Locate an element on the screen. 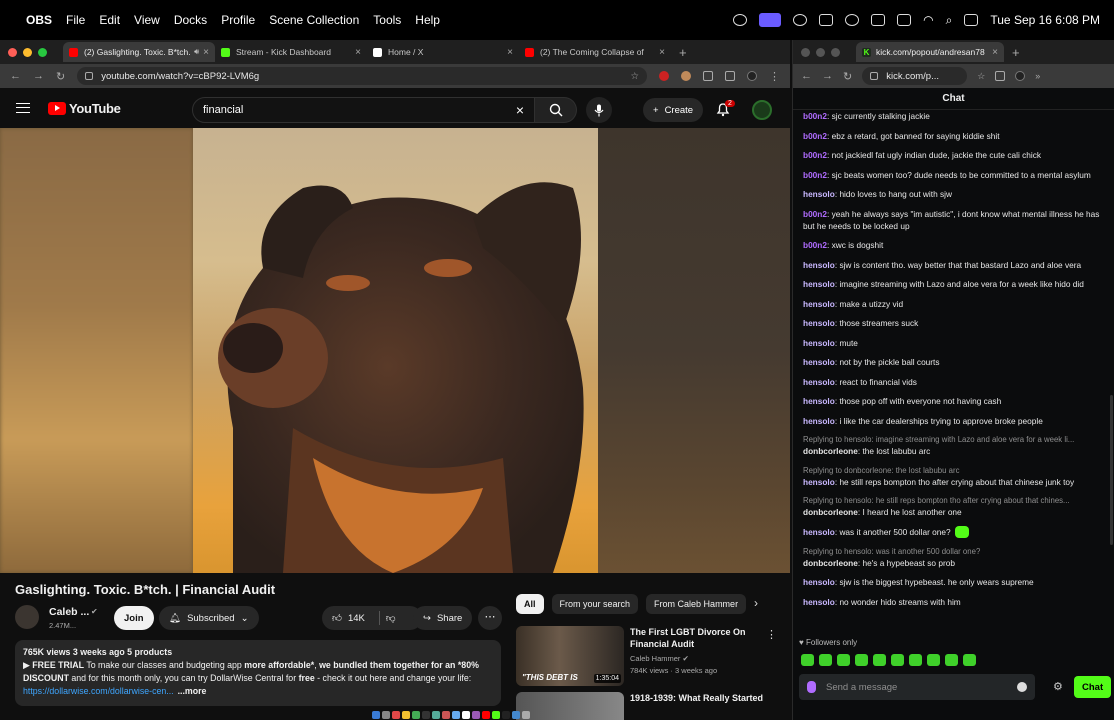 This screenshot has height=720, width=1114. chat-message: hensolo: mute is located at coordinates (954, 343).